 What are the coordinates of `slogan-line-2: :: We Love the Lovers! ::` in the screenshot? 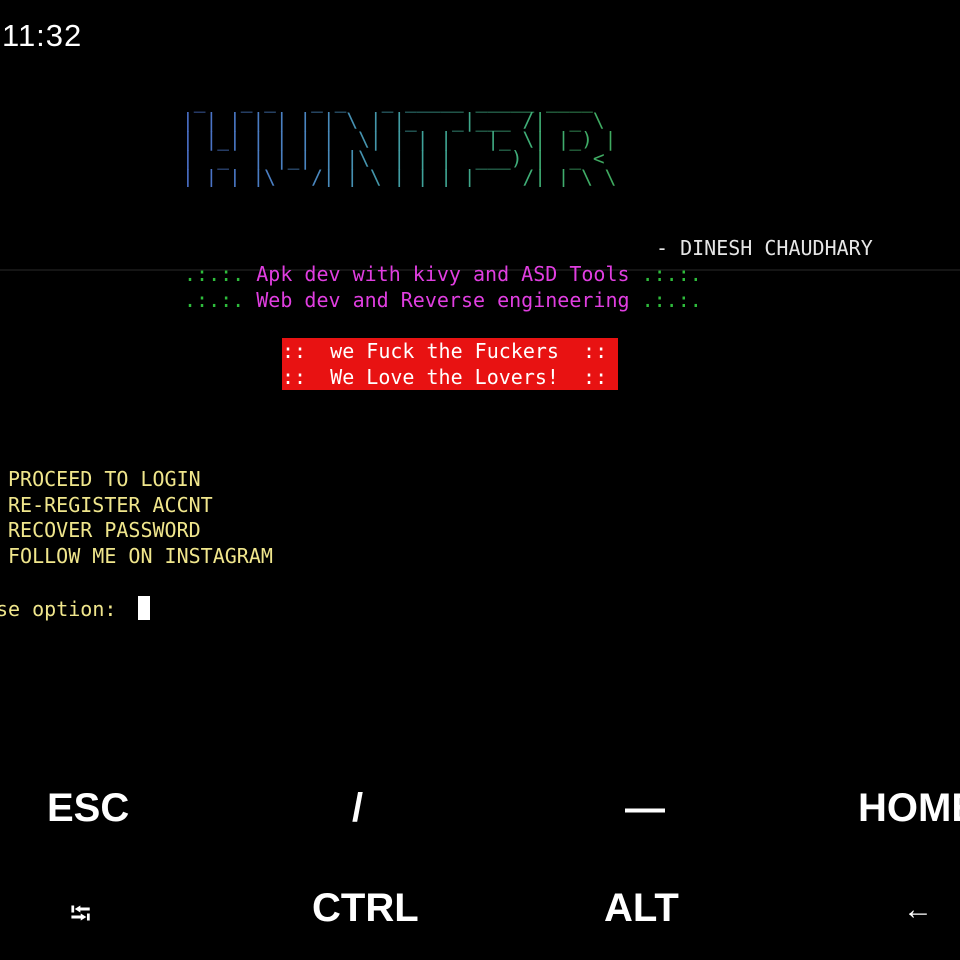 It's located at (445, 377).